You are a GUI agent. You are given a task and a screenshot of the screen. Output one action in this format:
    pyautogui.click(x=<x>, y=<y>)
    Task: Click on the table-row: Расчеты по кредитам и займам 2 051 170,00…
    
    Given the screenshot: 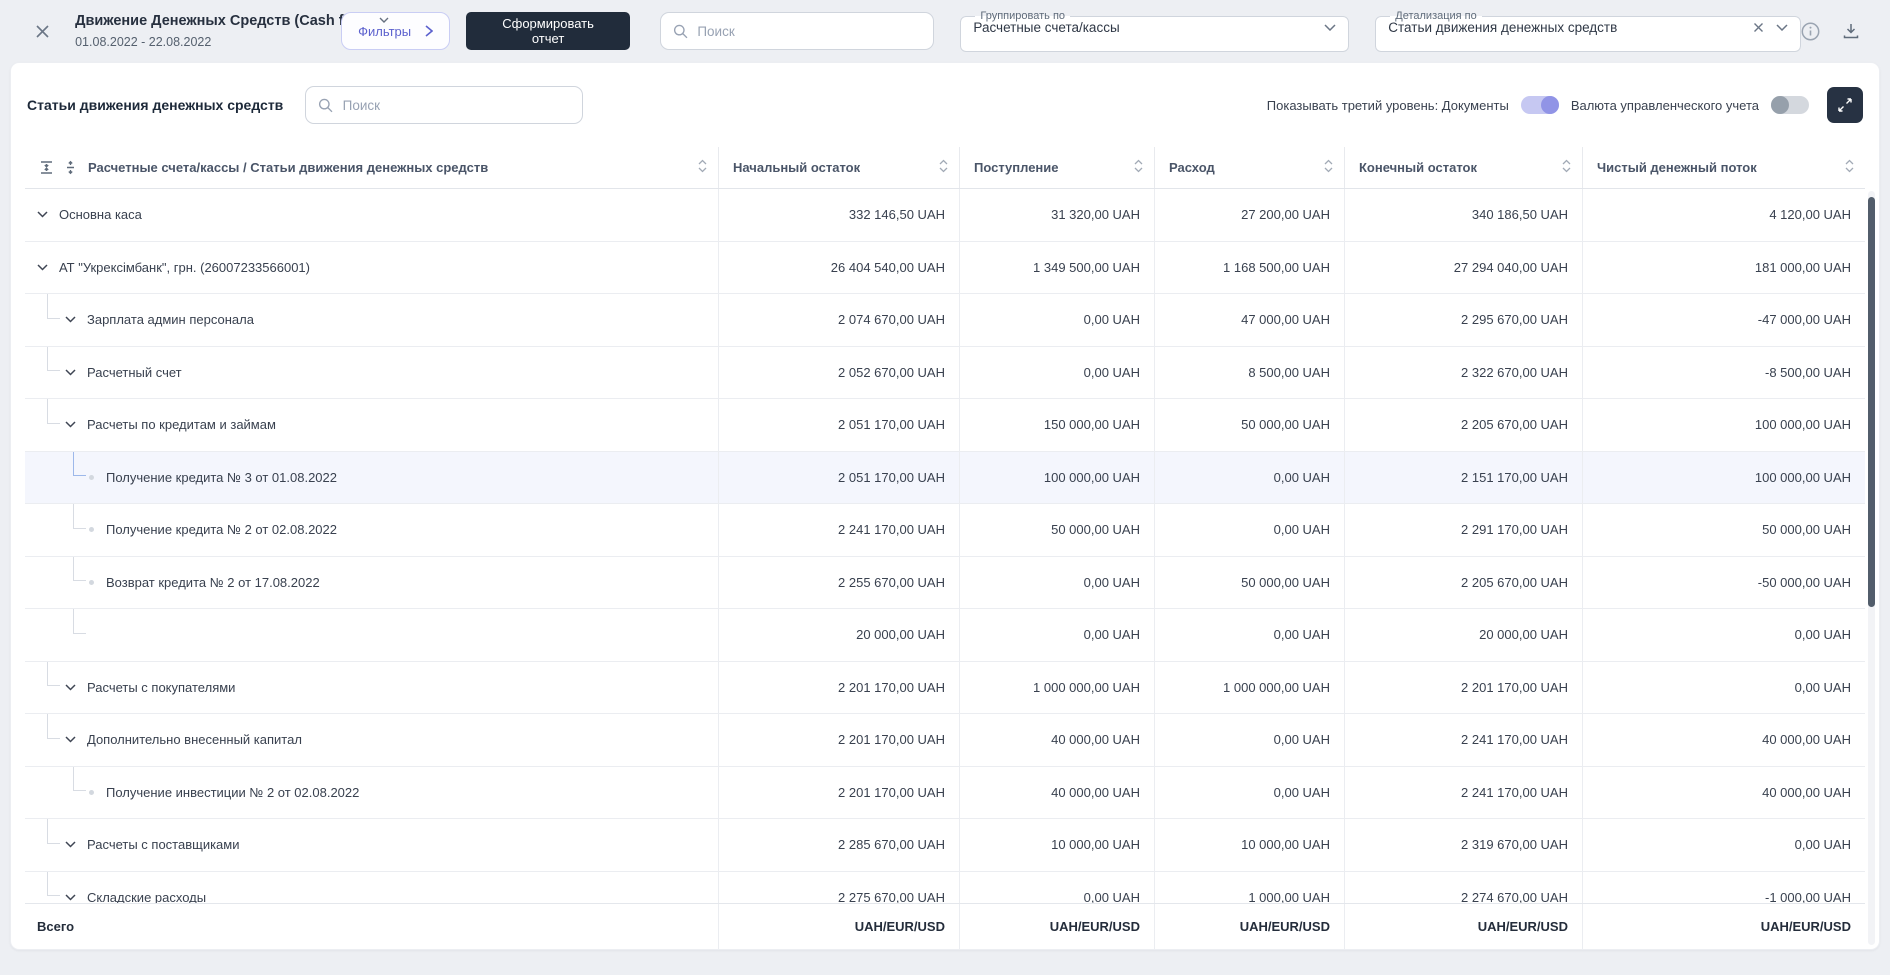 What is the action you would take?
    pyautogui.click(x=945, y=425)
    